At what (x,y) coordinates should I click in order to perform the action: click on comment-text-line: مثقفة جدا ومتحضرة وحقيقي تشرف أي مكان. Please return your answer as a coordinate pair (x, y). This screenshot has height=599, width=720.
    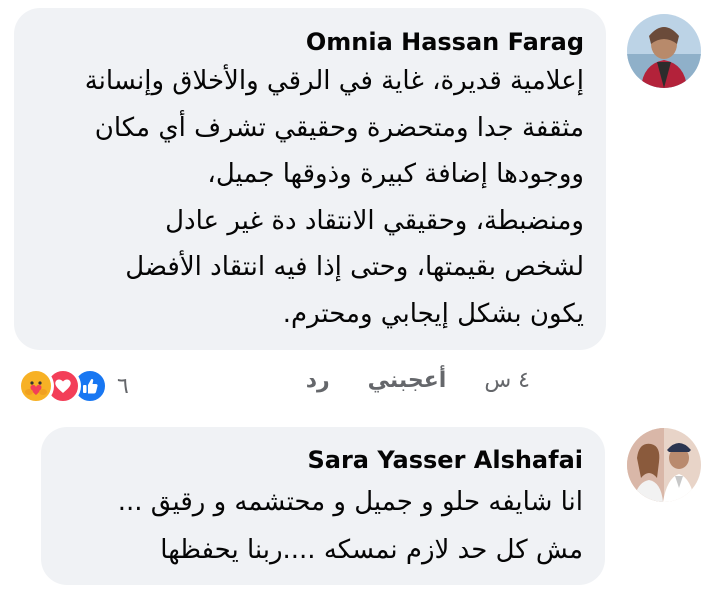
    Looking at the image, I should click on (339, 127).